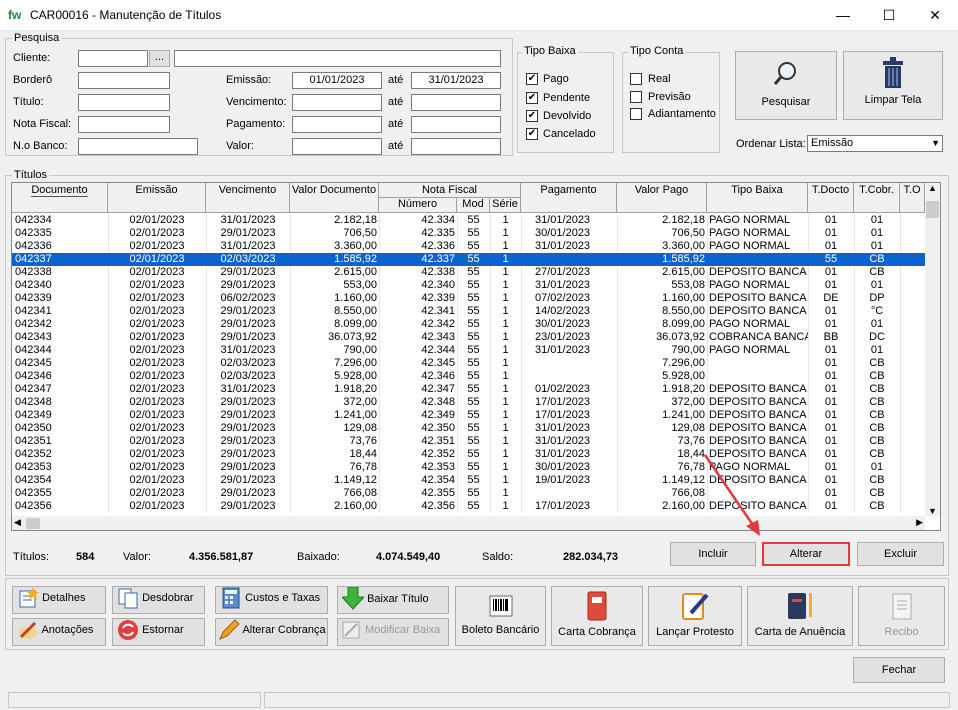 Image resolution: width=958 pixels, height=710 pixels. What do you see at coordinates (786, 85) in the screenshot?
I see `pesquisar-button: Pesquisar` at bounding box center [786, 85].